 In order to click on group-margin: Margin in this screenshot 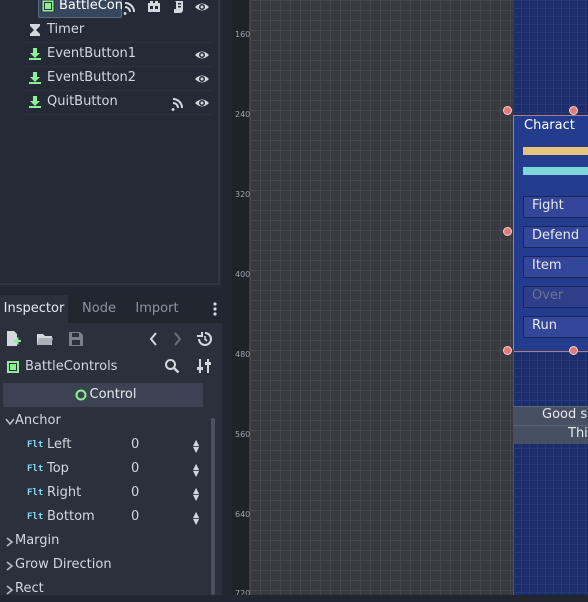, I will do `click(103, 542)`.